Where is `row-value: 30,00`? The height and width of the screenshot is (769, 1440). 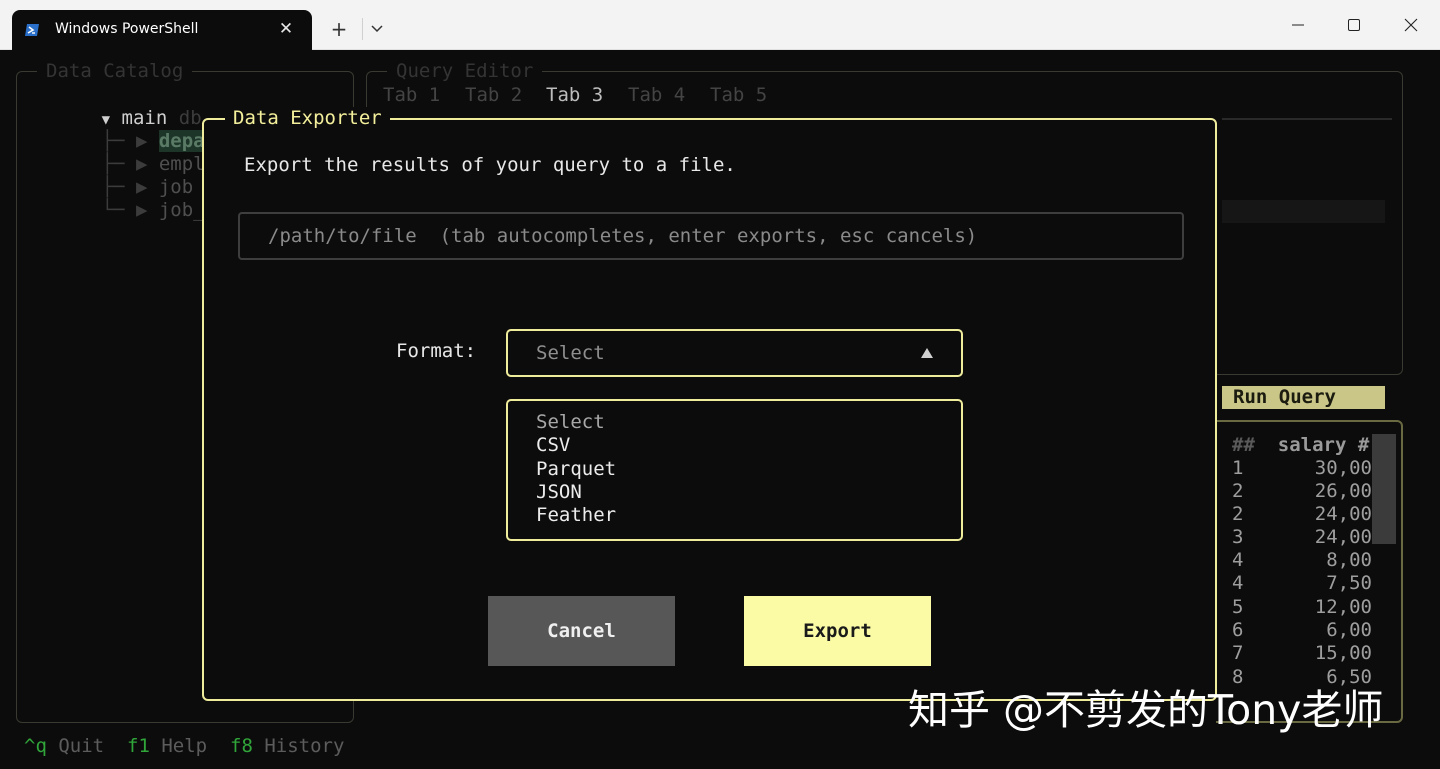 row-value: 30,00 is located at coordinates (1343, 468).